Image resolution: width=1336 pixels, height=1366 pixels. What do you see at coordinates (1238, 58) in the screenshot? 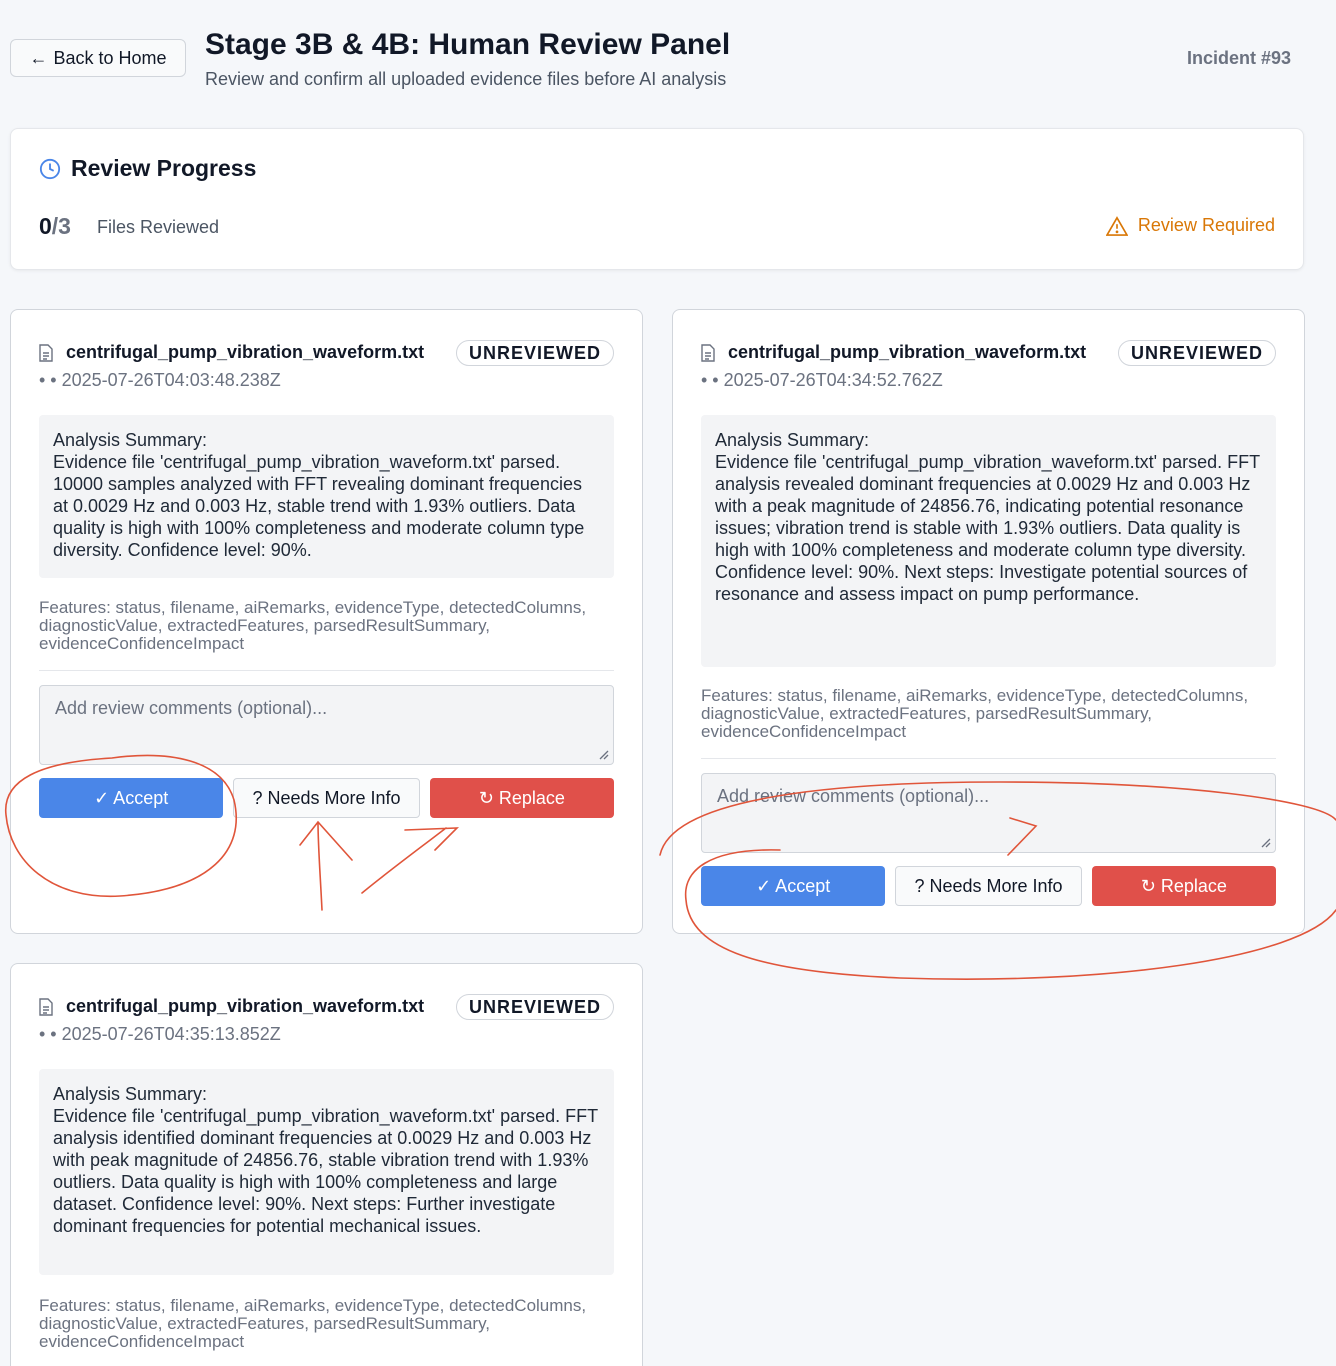
I see `incident-label: Incident #93` at bounding box center [1238, 58].